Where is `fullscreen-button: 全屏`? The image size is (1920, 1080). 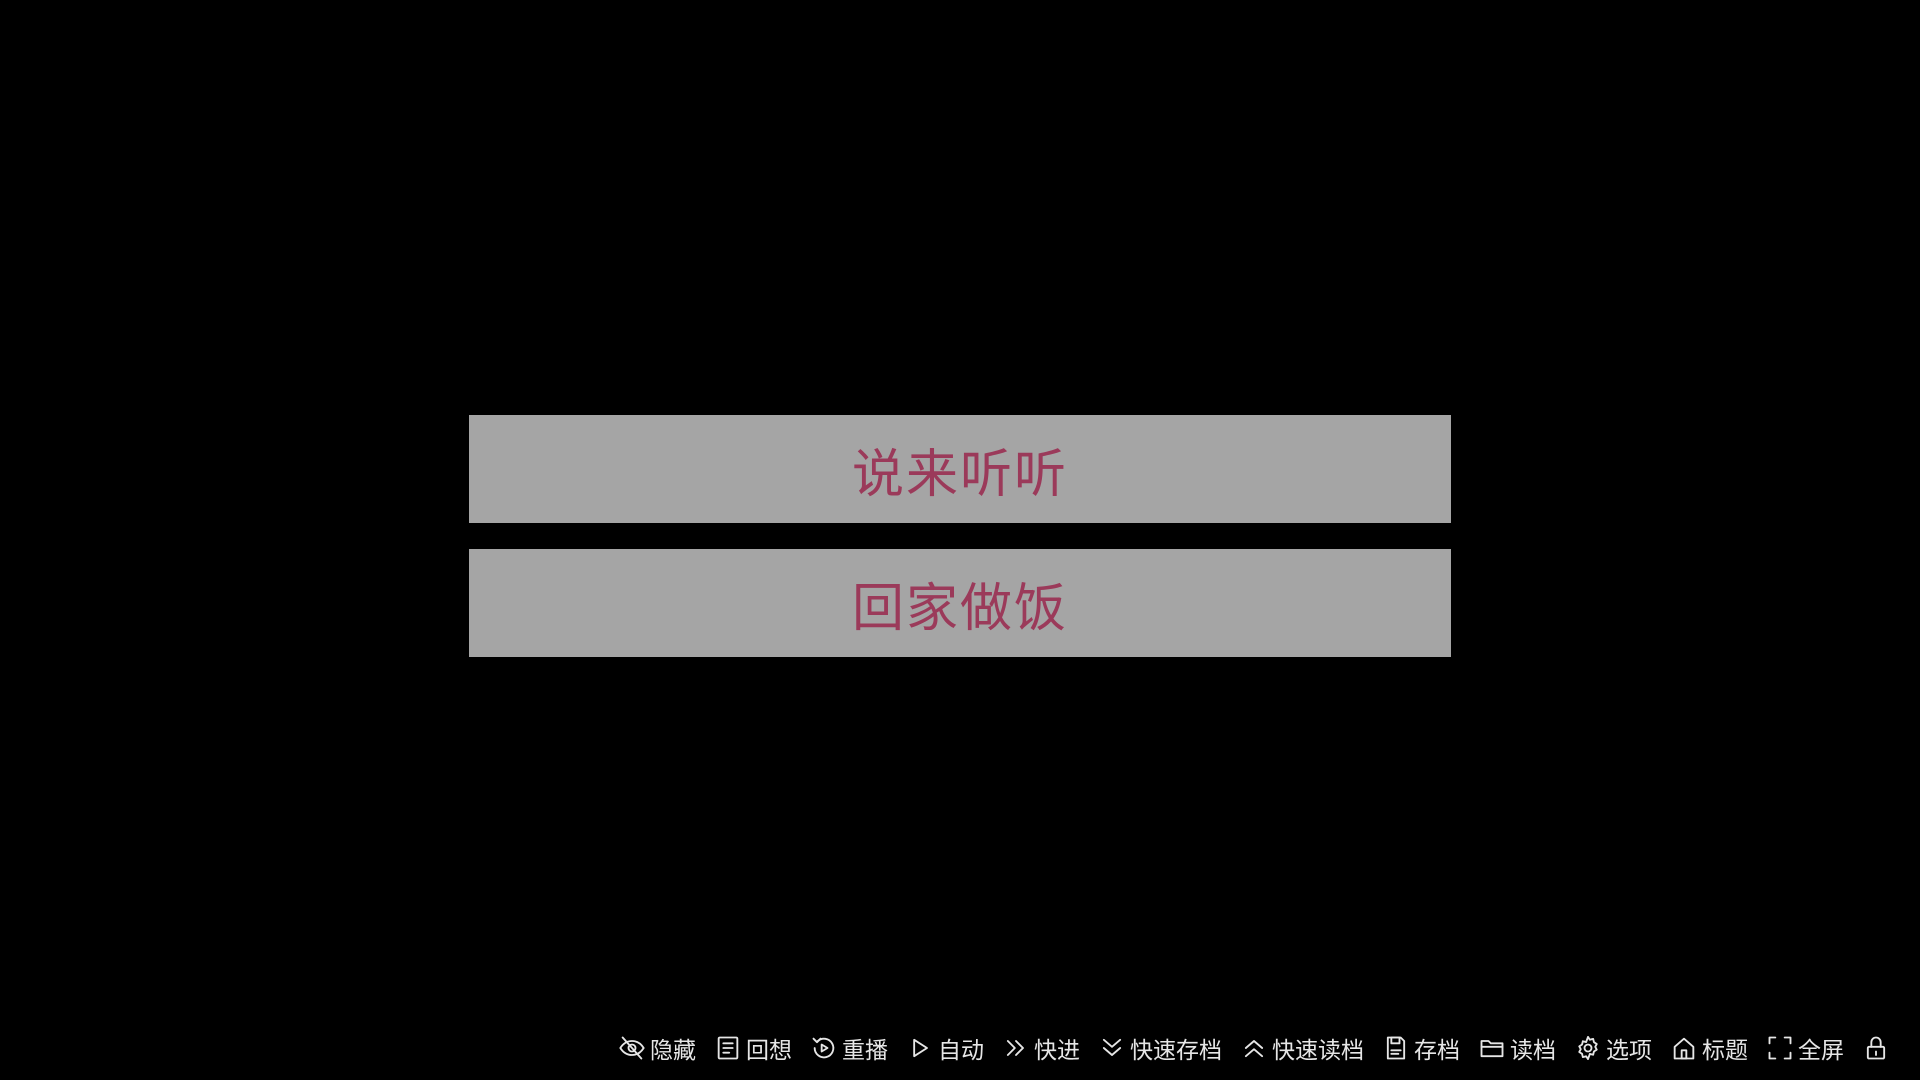
fullscreen-button: 全屏 is located at coordinates (1805, 1048).